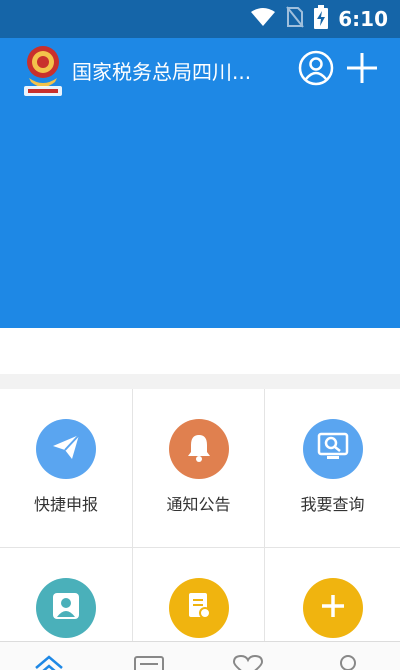 This screenshot has height=670, width=400. Describe the element at coordinates (198, 504) in the screenshot. I see `service-label: 通知公告` at that location.